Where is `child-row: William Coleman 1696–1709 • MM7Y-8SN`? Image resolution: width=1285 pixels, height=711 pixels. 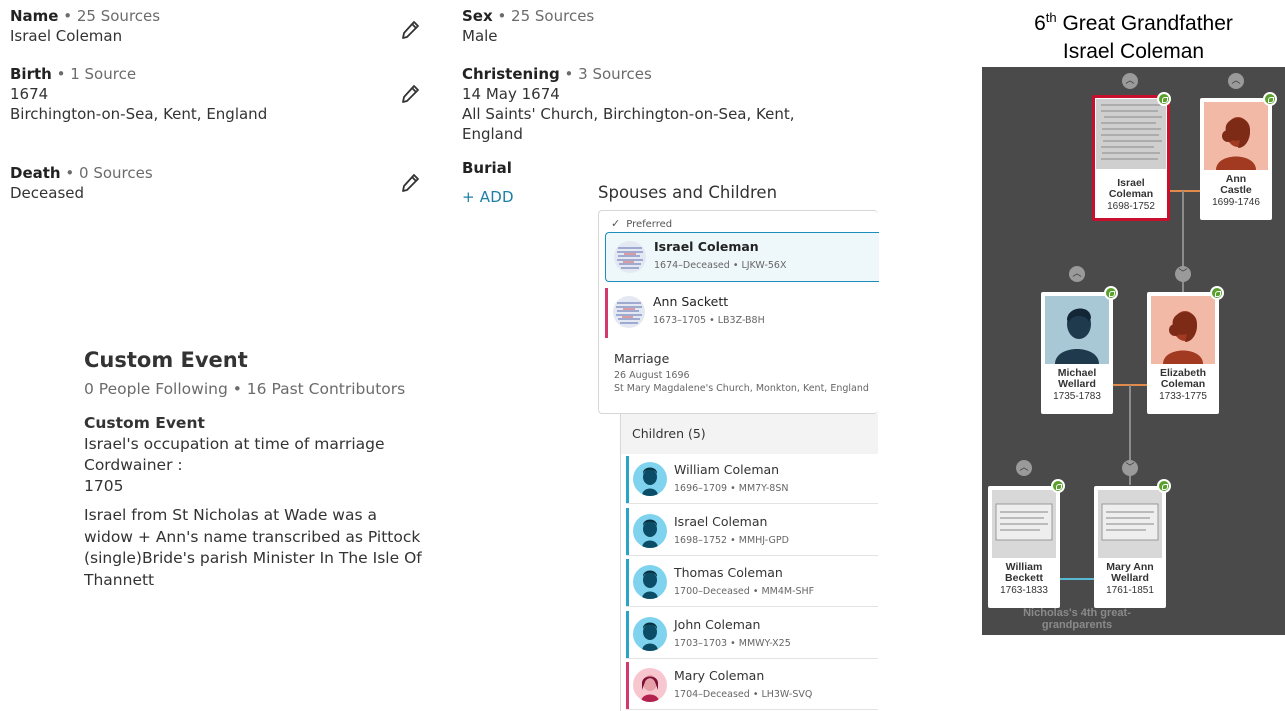
child-row: William Coleman 1696–1709 • MM7Y-8SN is located at coordinates (752, 480).